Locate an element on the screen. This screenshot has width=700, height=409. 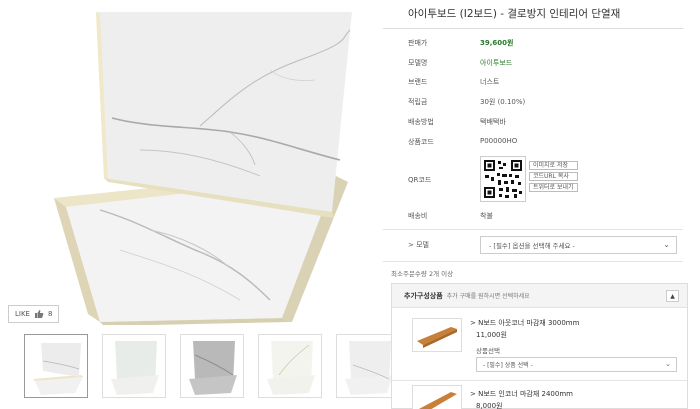
detail-value: 너스트 is located at coordinates (490, 82).